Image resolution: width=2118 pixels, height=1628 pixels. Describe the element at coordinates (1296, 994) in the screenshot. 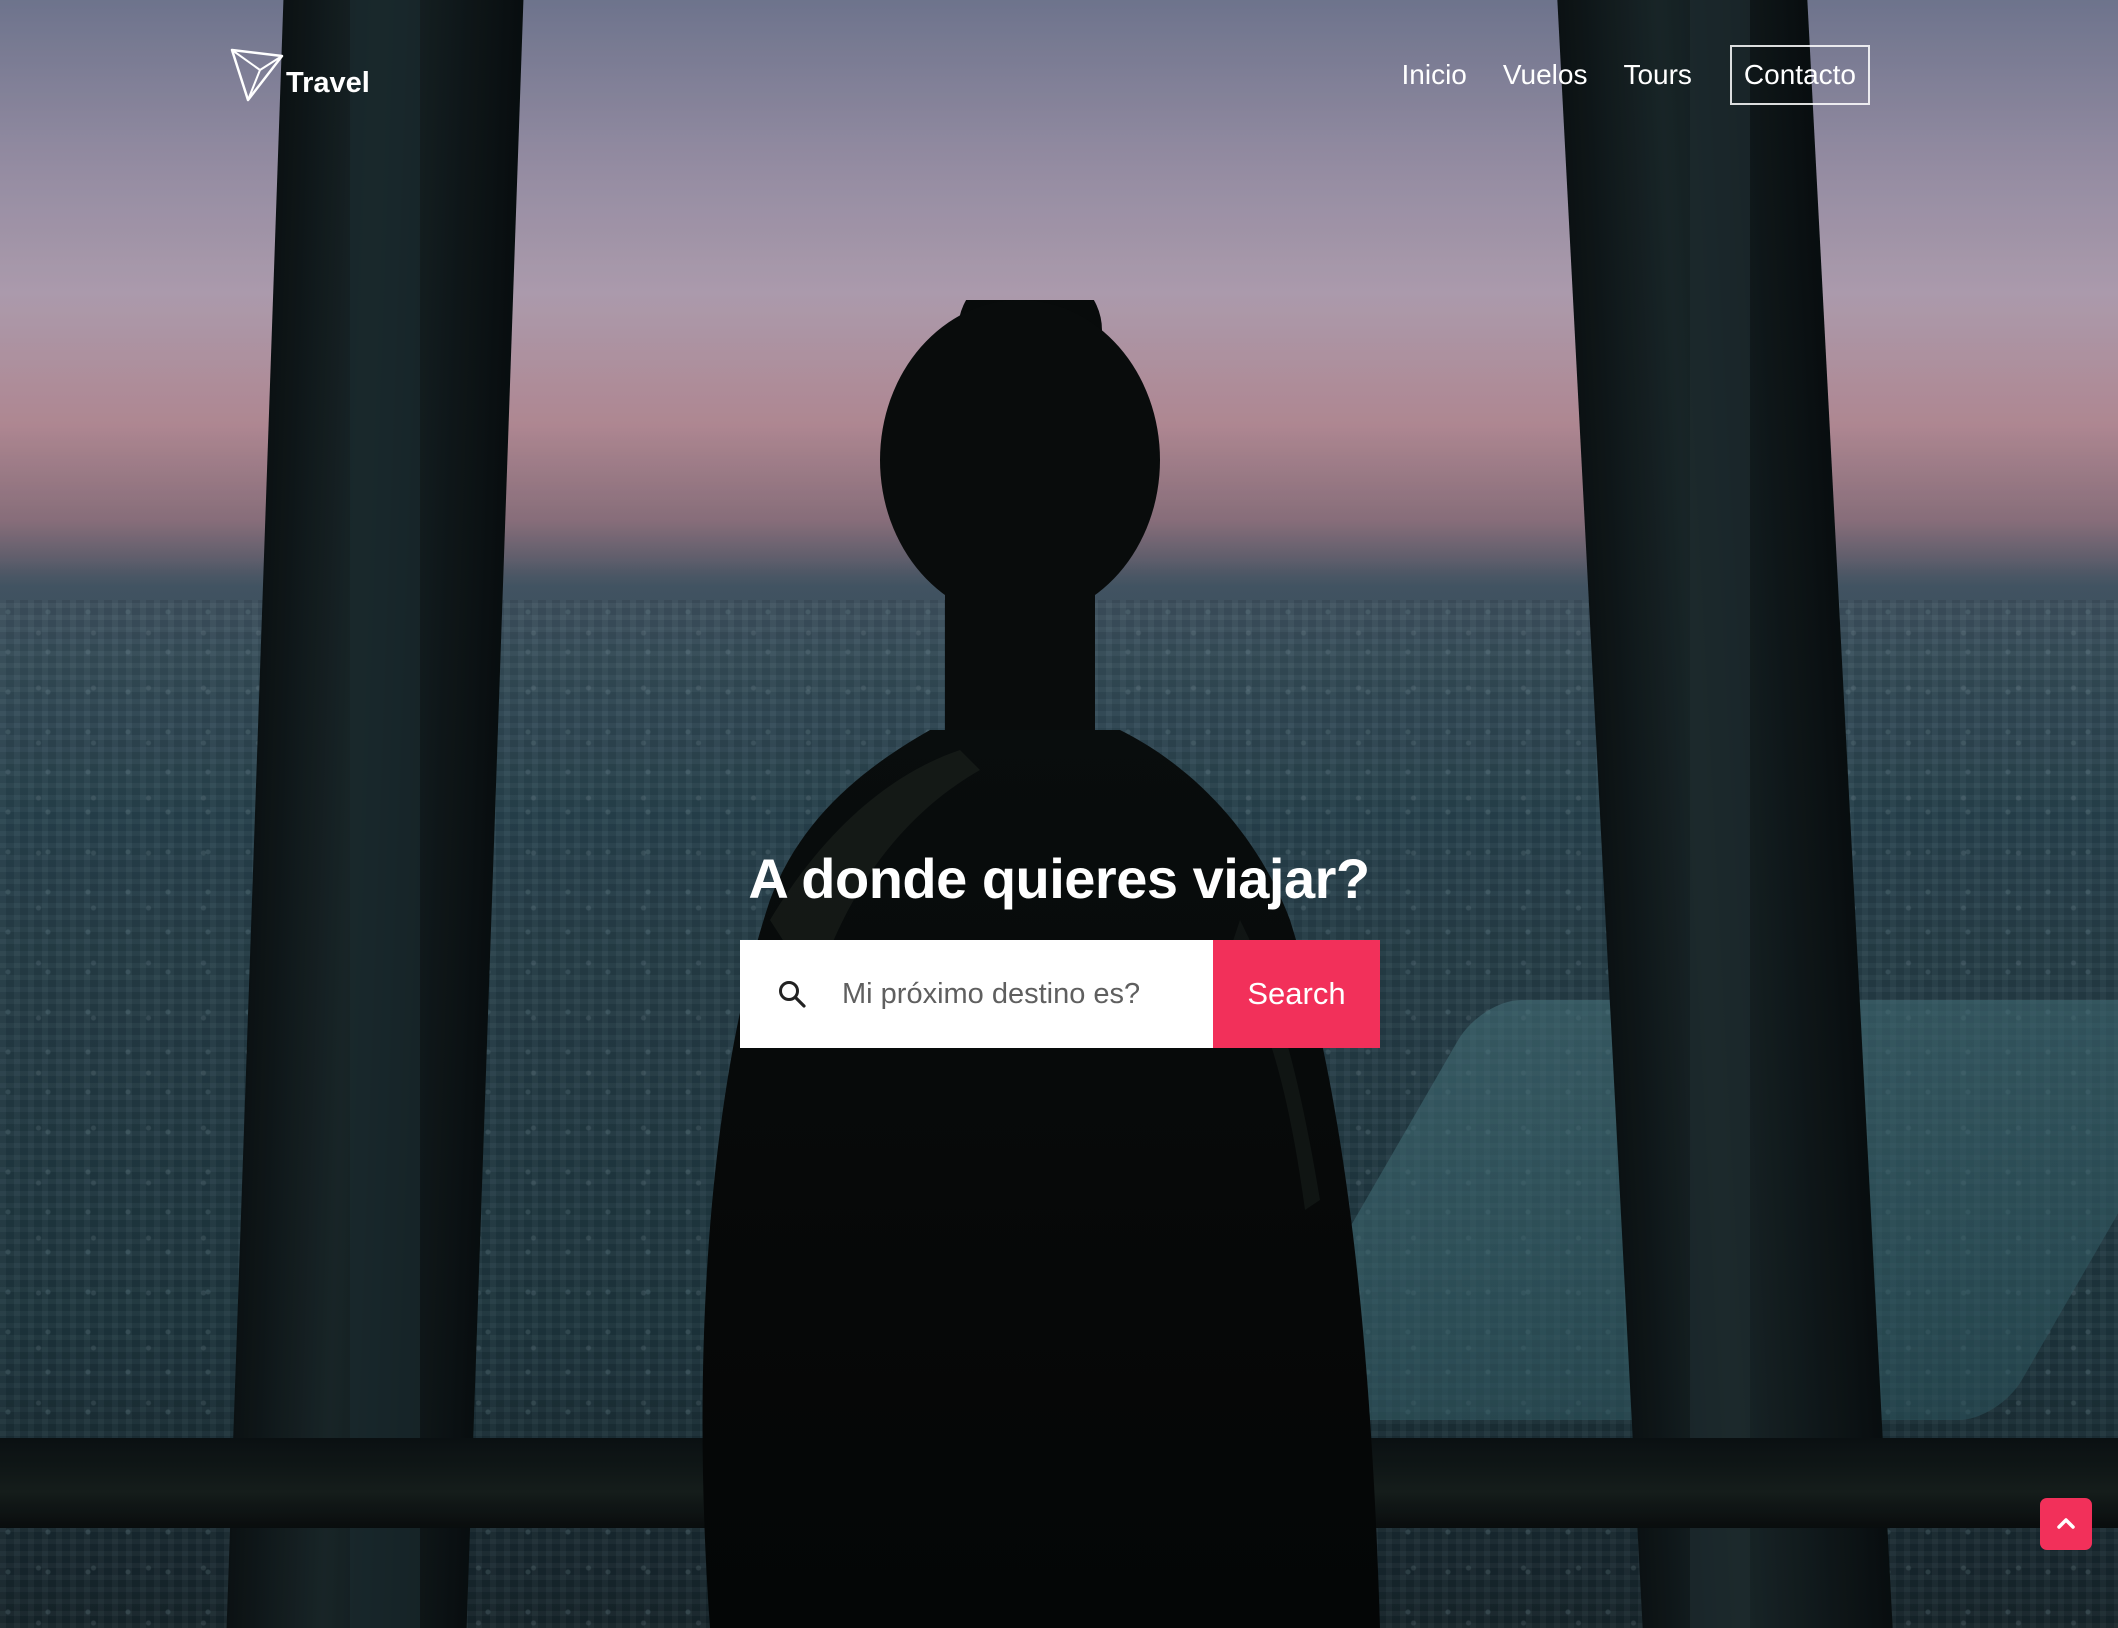

I see `search-button: Search` at that location.